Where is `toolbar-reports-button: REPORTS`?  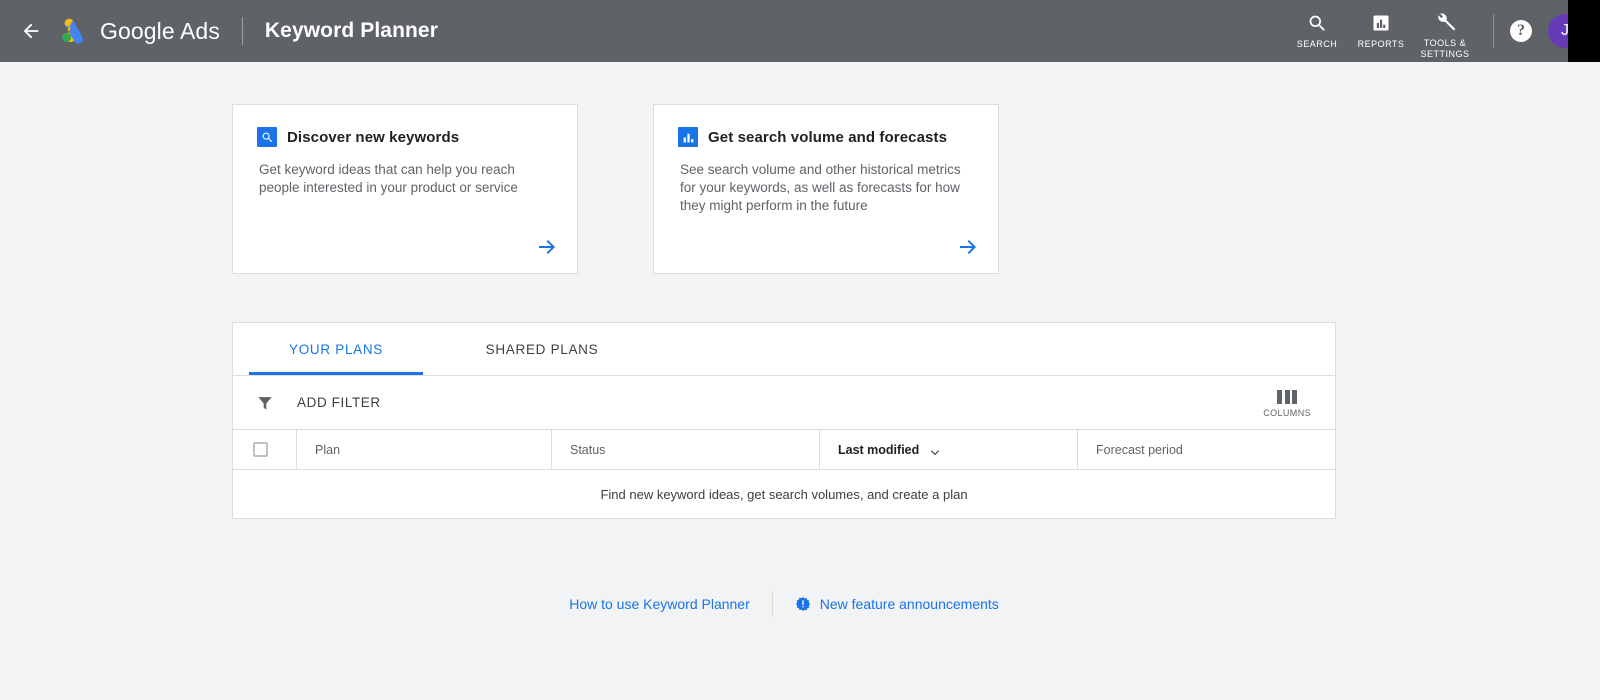 toolbar-reports-button: REPORTS is located at coordinates (1381, 31).